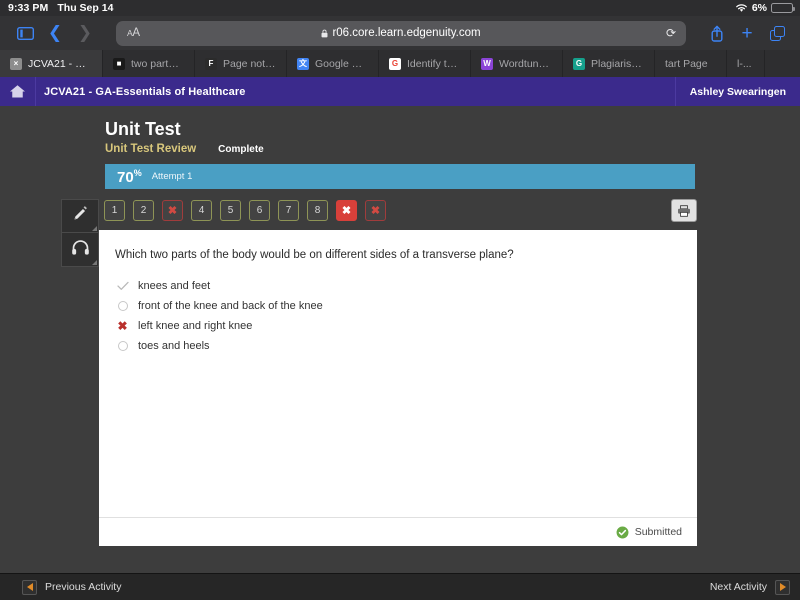  What do you see at coordinates (172, 176) in the screenshot?
I see `attempt-label: Attempt 1` at bounding box center [172, 176].